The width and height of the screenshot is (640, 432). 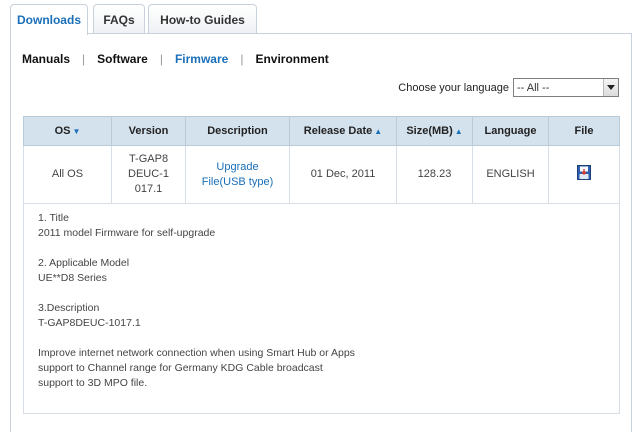 What do you see at coordinates (76, 131) in the screenshot?
I see `sort-down-icon: ▼` at bounding box center [76, 131].